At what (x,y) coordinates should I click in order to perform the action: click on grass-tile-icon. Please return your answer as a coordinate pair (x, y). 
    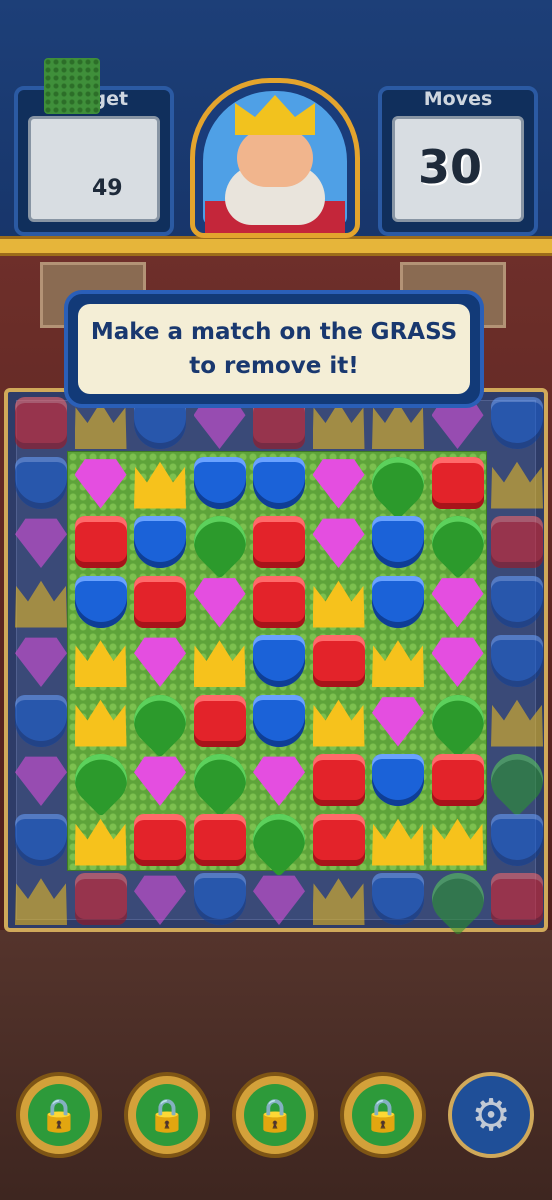
    Looking at the image, I should click on (72, 86).